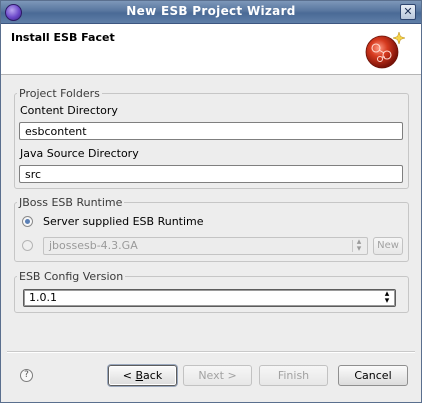 Image resolution: width=422 pixels, height=403 pixels. Describe the element at coordinates (352, 246) in the screenshot. I see `combo-separator` at that location.